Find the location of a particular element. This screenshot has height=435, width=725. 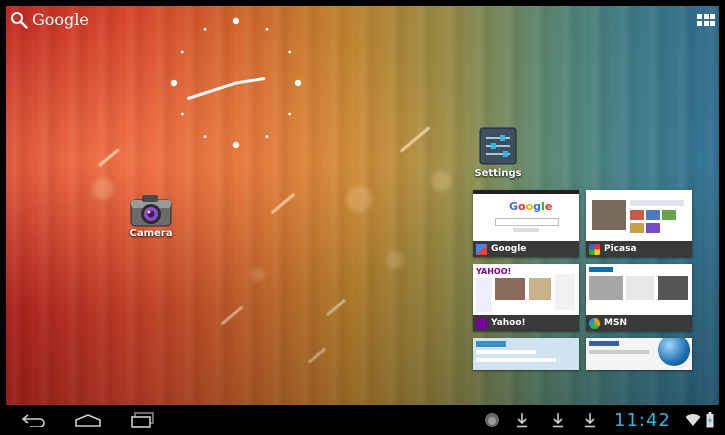

bookmark-label: MSN is located at coordinates (615, 323).